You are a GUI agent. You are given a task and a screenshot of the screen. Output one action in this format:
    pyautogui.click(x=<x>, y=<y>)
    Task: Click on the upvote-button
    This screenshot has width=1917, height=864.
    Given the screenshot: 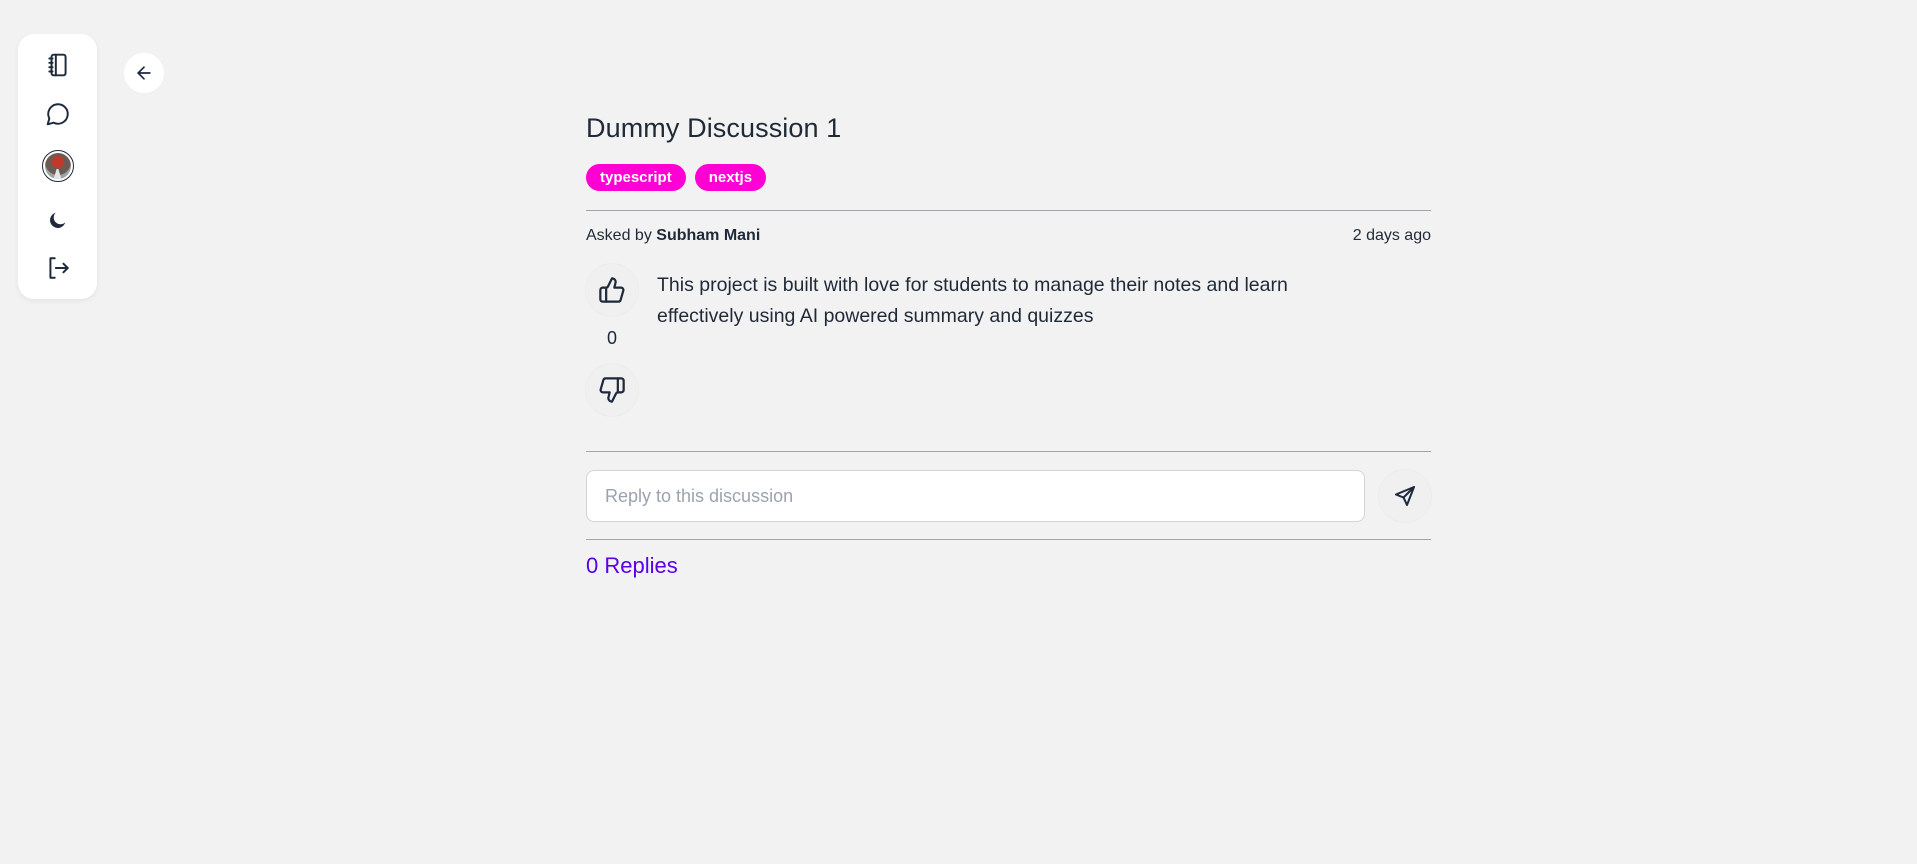 What is the action you would take?
    pyautogui.click(x=612, y=290)
    